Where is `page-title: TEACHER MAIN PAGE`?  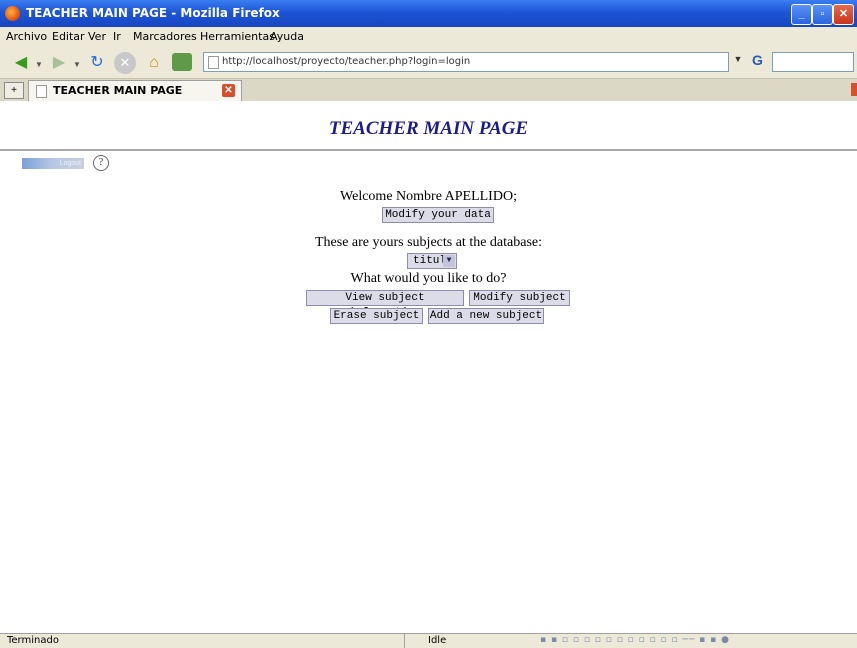
page-title: TEACHER MAIN PAGE is located at coordinates (428, 128).